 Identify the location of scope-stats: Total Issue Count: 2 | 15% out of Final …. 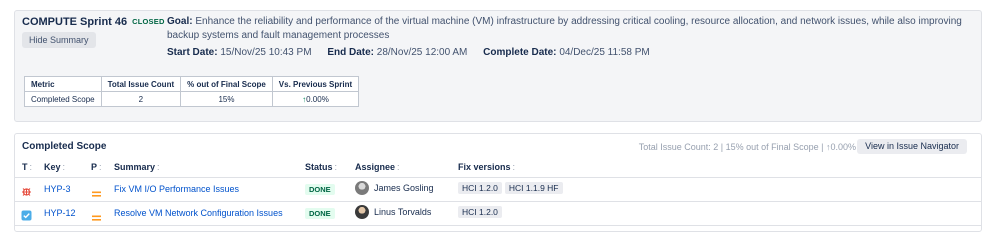
(747, 147).